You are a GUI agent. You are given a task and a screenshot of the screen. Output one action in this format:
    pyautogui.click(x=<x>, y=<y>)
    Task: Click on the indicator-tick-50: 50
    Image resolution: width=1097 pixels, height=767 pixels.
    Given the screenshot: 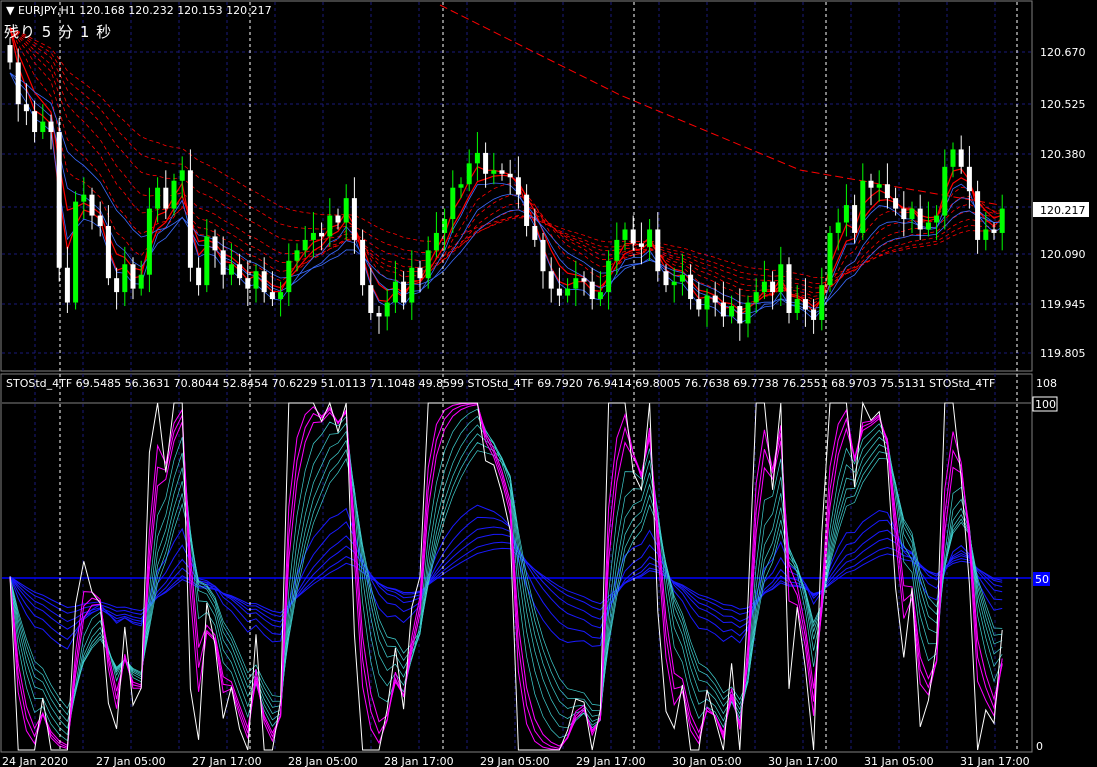 What is the action you would take?
    pyautogui.click(x=1042, y=579)
    